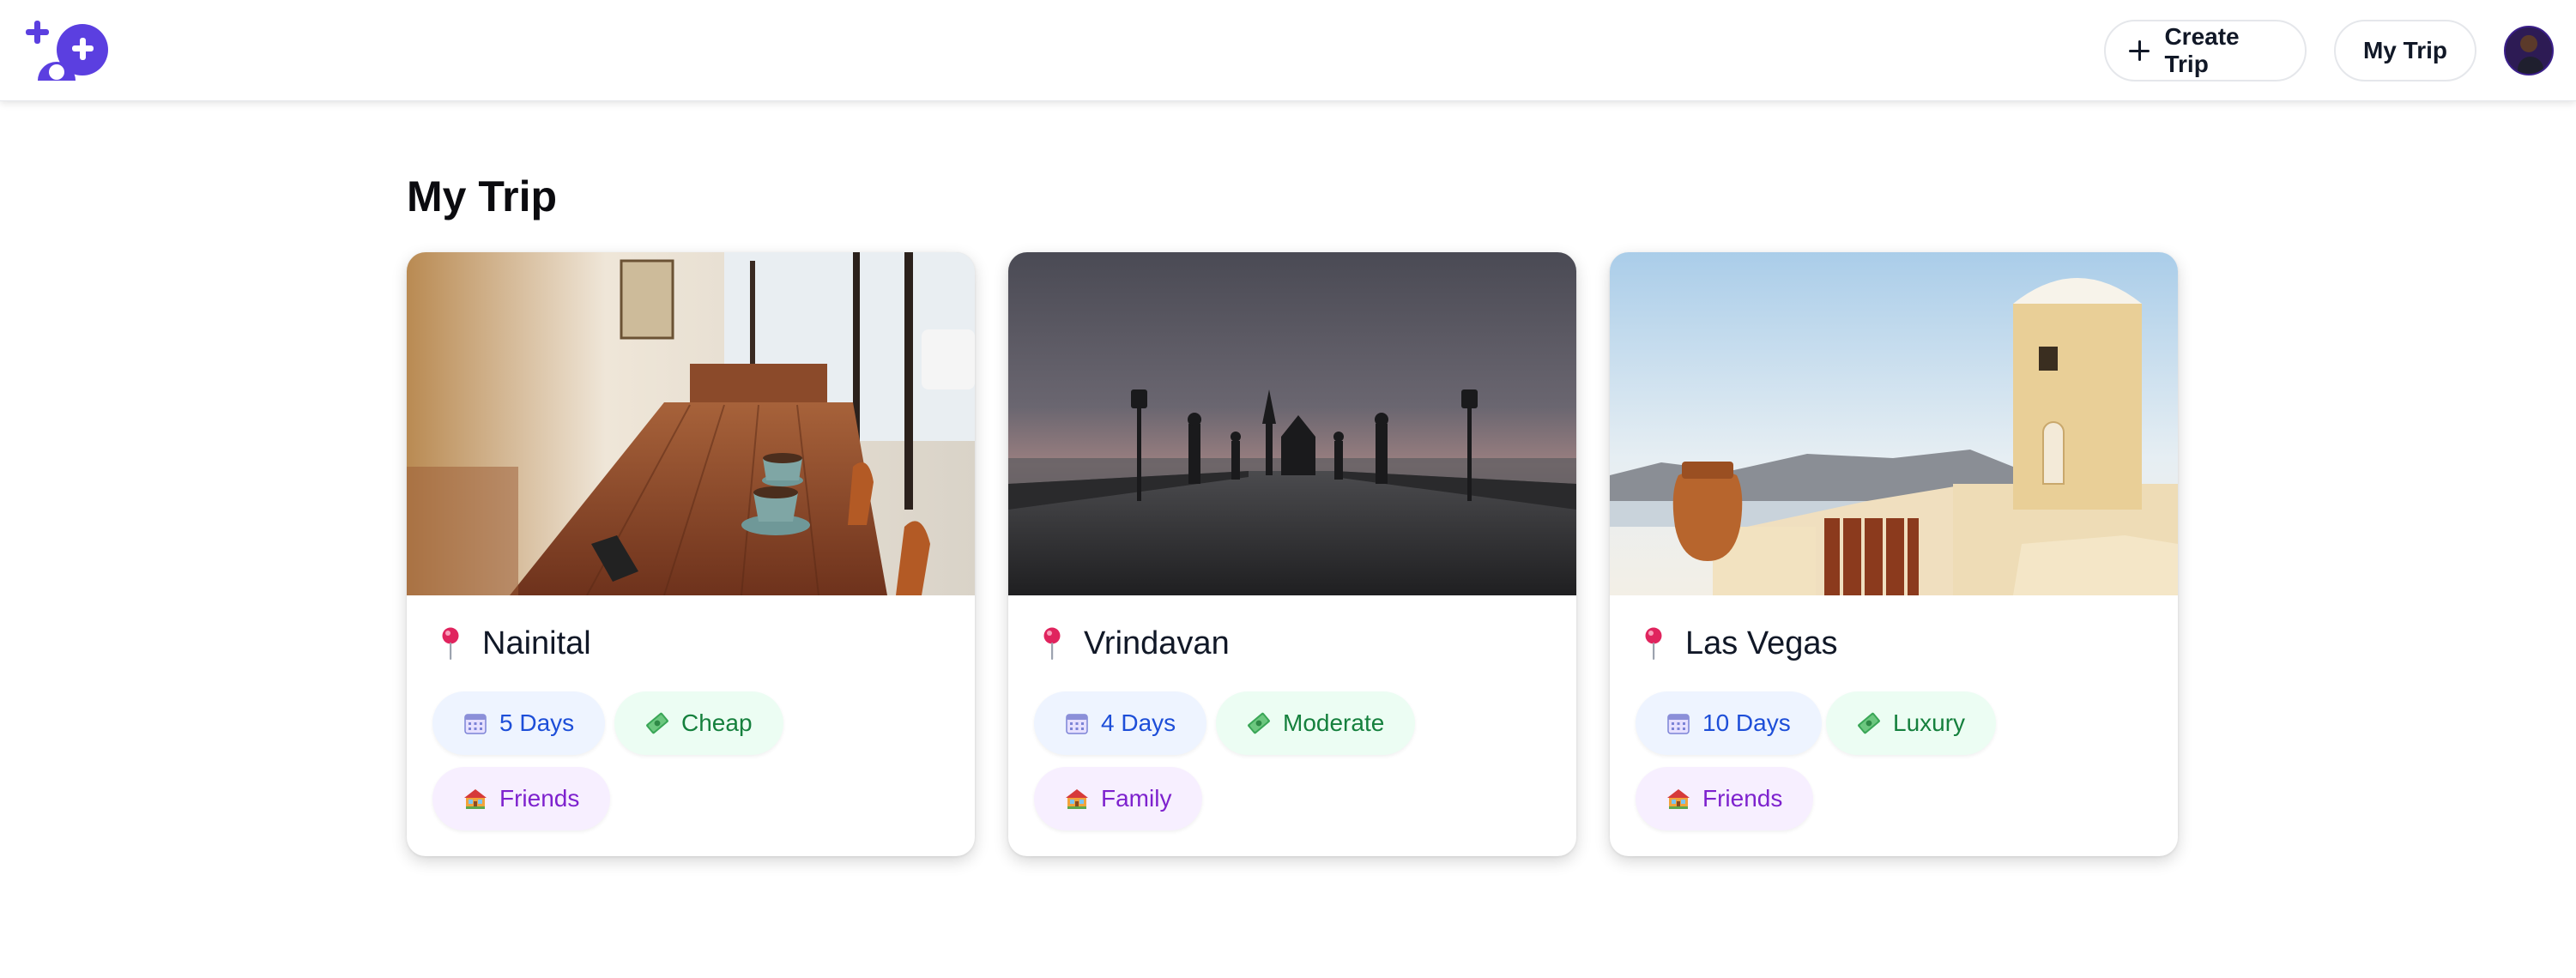 This screenshot has height=978, width=2576. I want to click on trip-card: Nainital 5 Days Cheap Friends, so click(691, 554).